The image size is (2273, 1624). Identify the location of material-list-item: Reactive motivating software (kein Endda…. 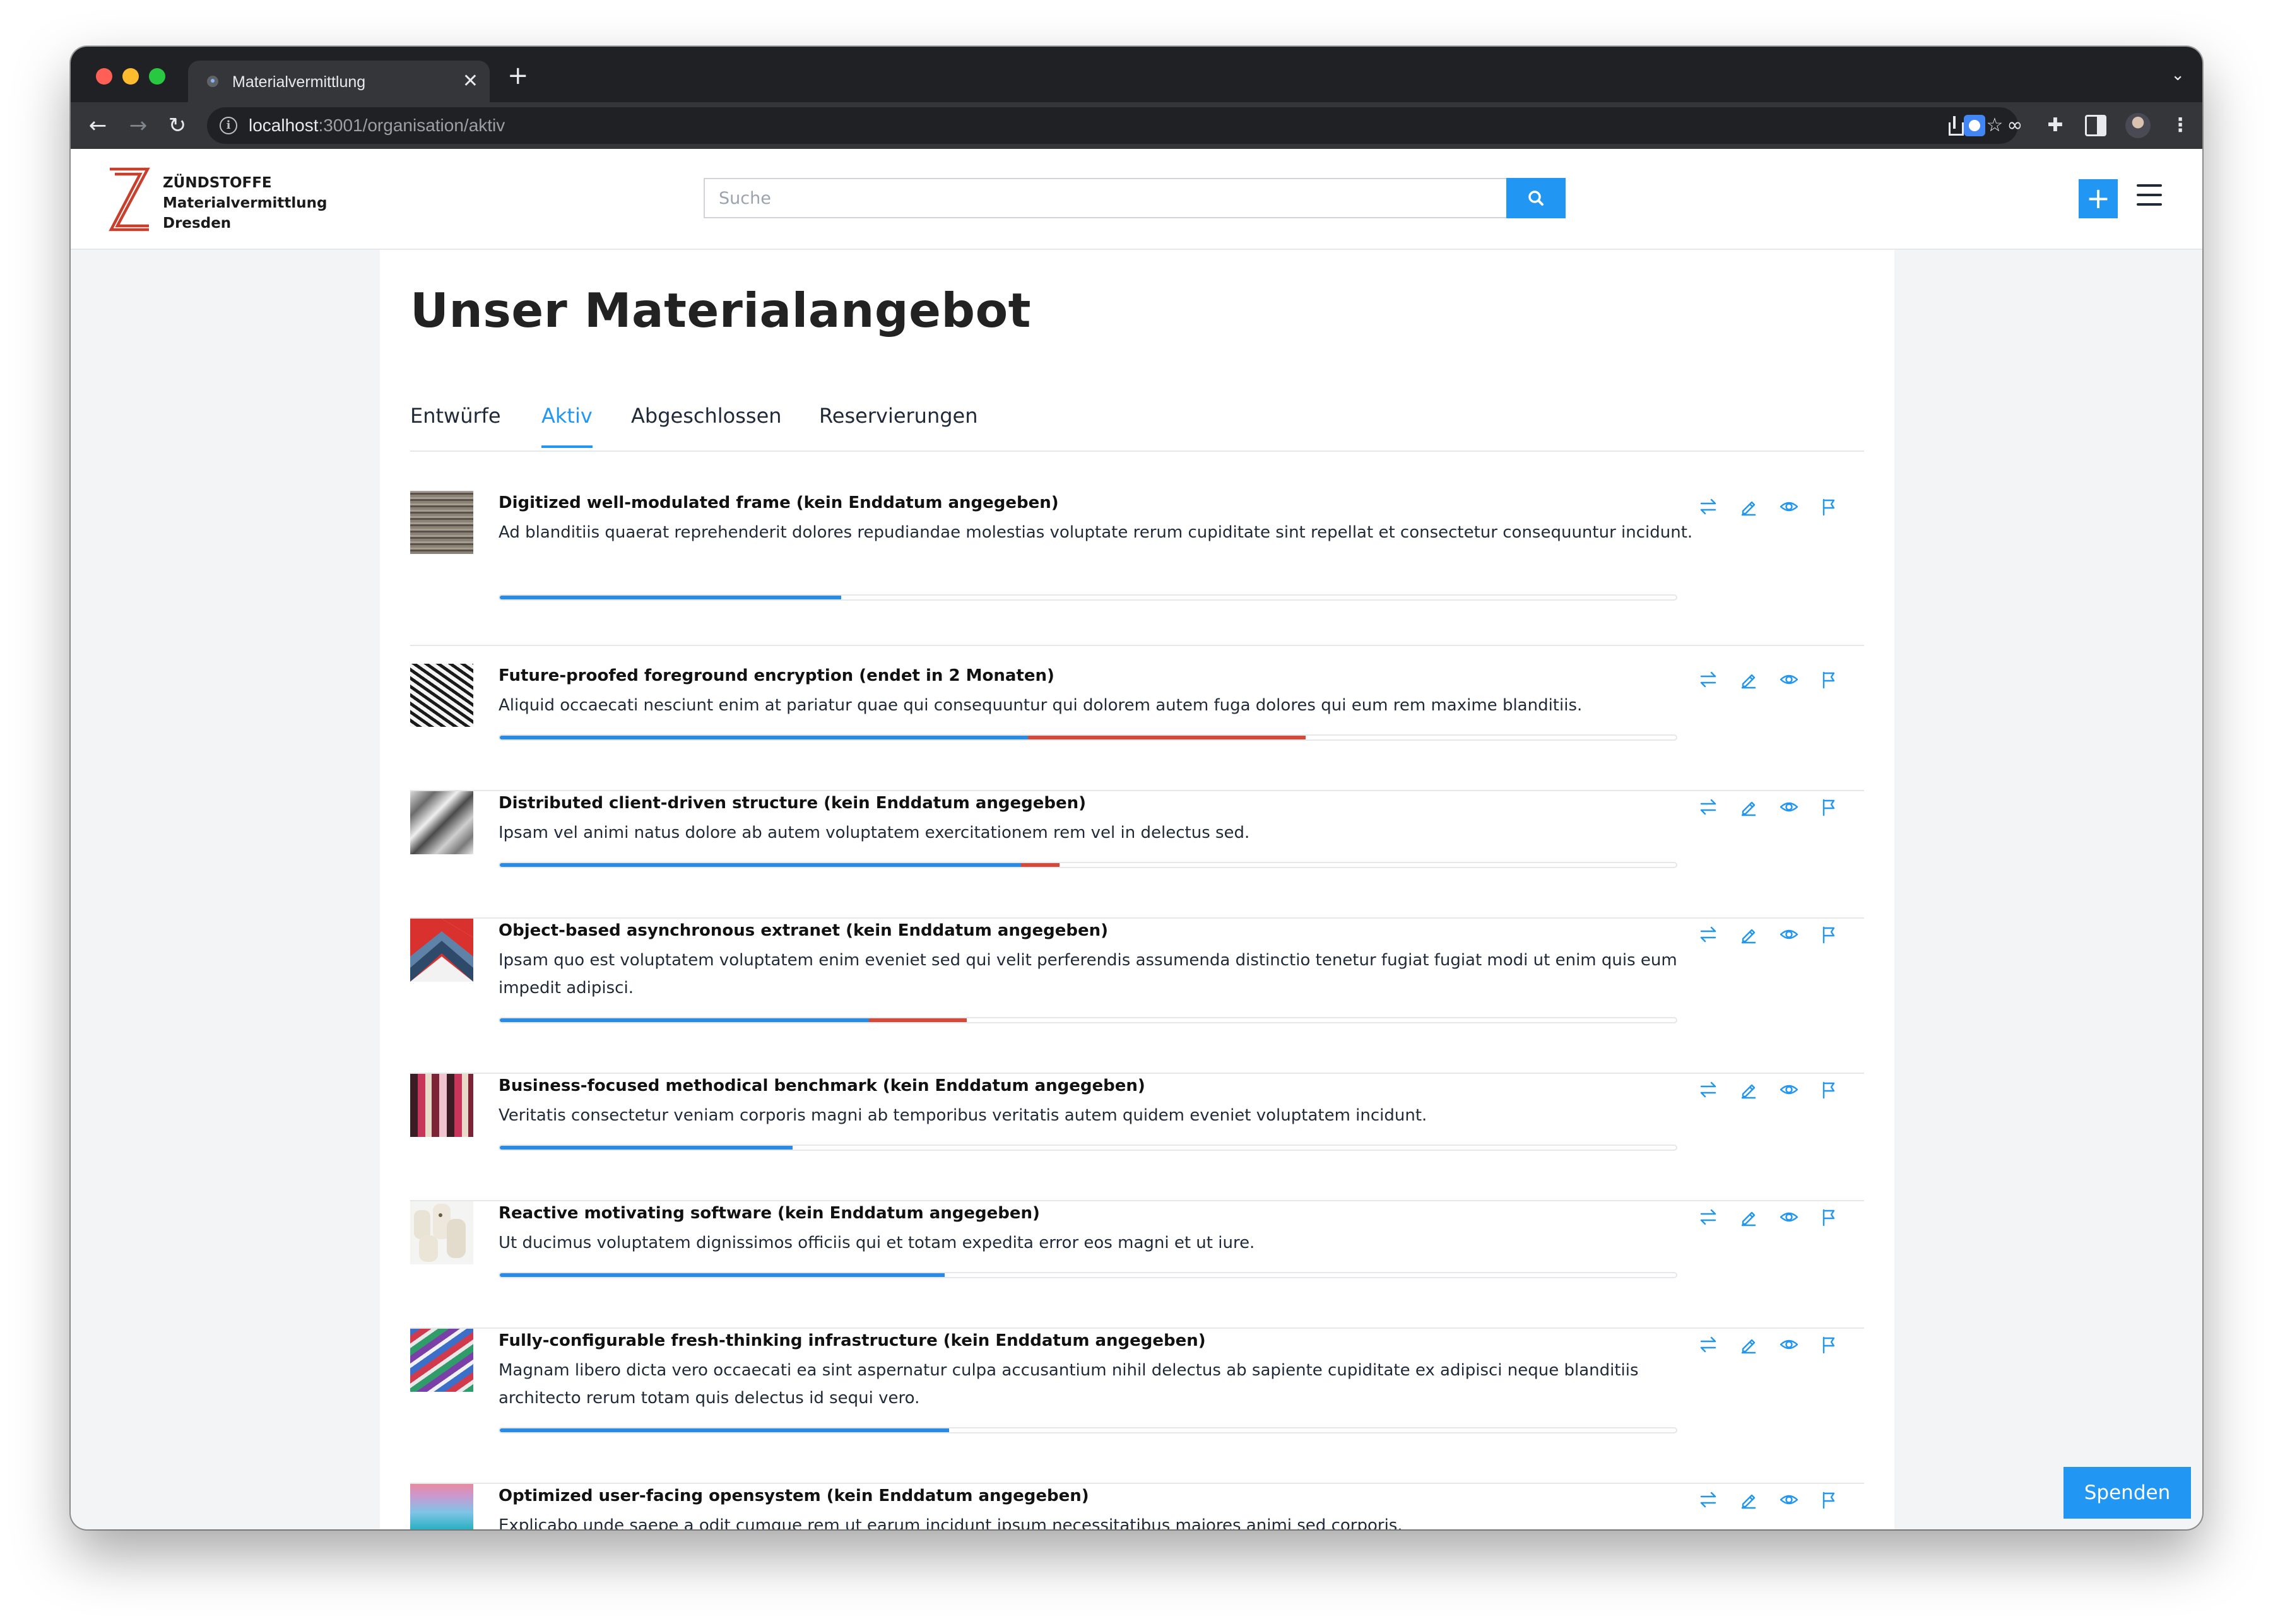
(1137, 1265).